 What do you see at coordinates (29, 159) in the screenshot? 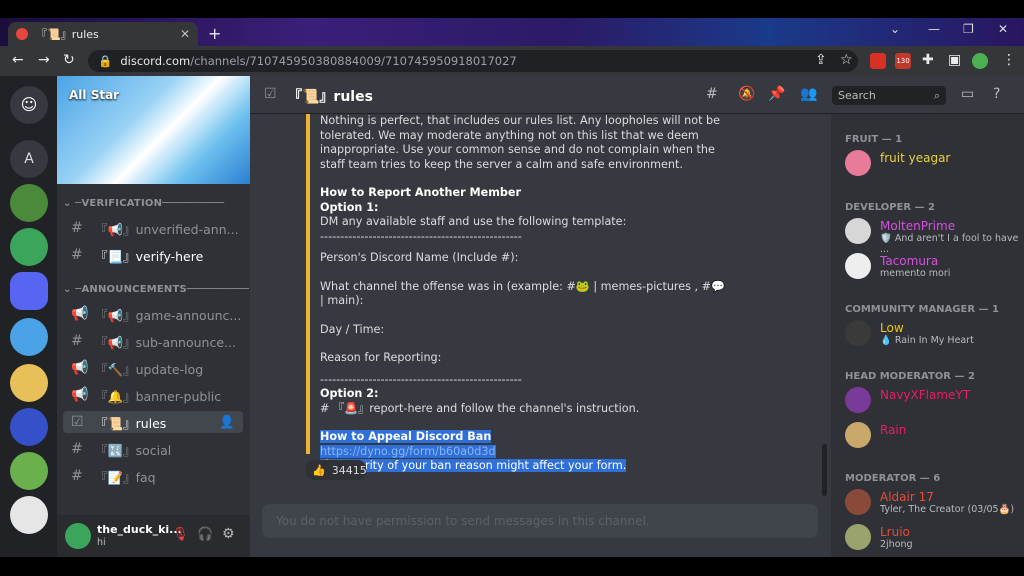
I see `server-a-icon: A` at bounding box center [29, 159].